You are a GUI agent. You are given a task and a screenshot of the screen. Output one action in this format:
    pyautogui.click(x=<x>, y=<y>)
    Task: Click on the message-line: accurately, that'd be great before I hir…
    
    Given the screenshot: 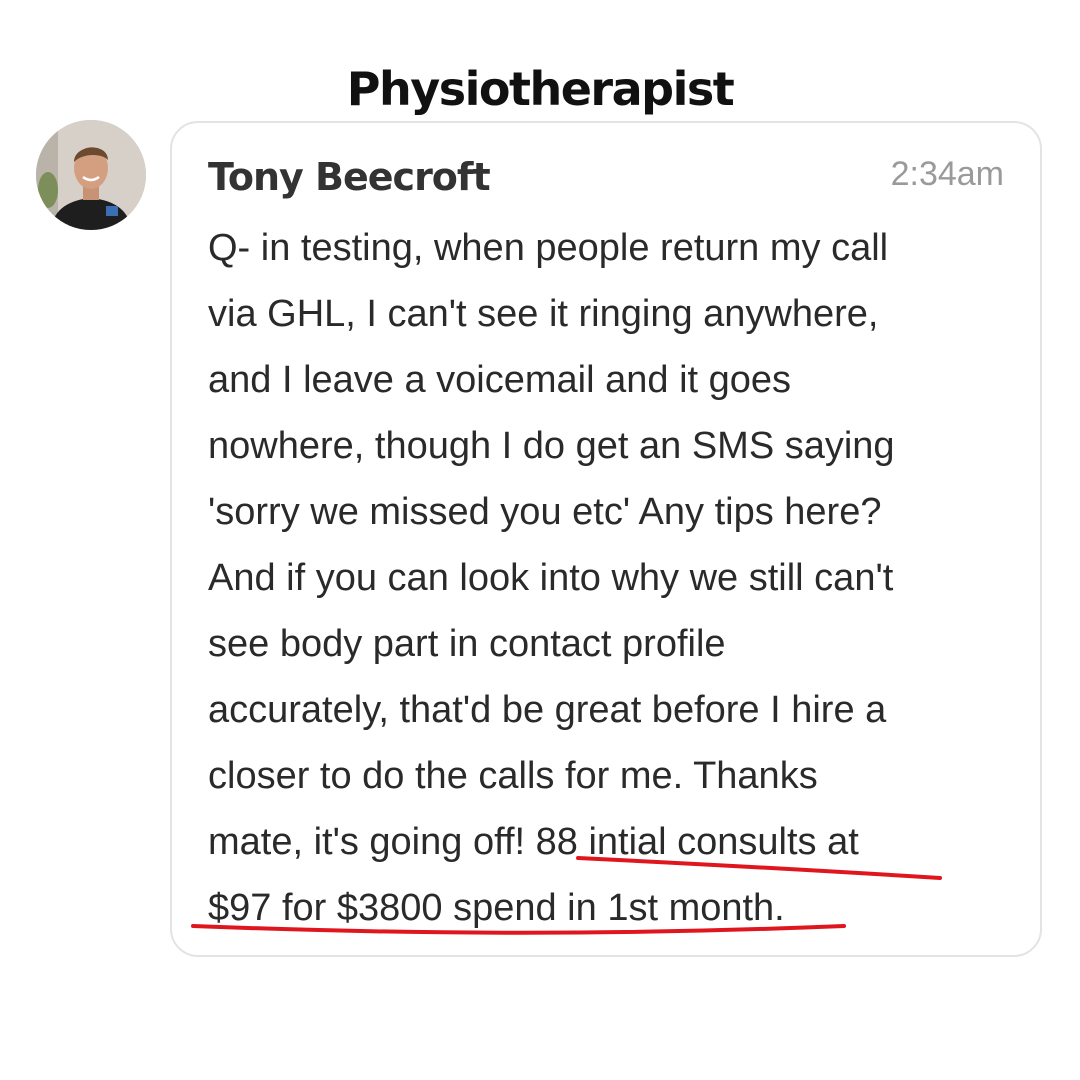 What is the action you would take?
    pyautogui.click(x=547, y=710)
    